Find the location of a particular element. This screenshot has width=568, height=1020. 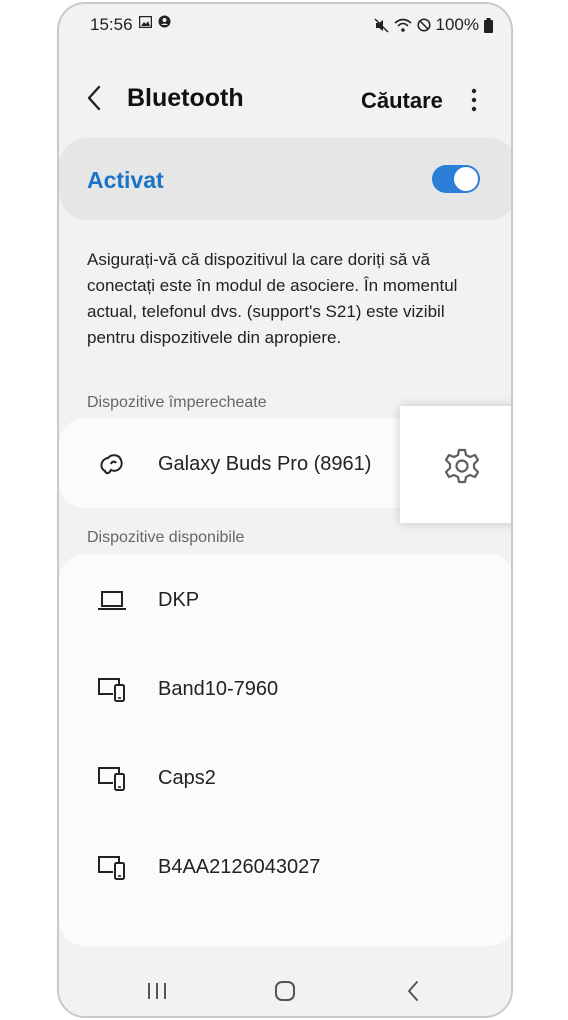

battery-level: 100% is located at coordinates (457, 24).